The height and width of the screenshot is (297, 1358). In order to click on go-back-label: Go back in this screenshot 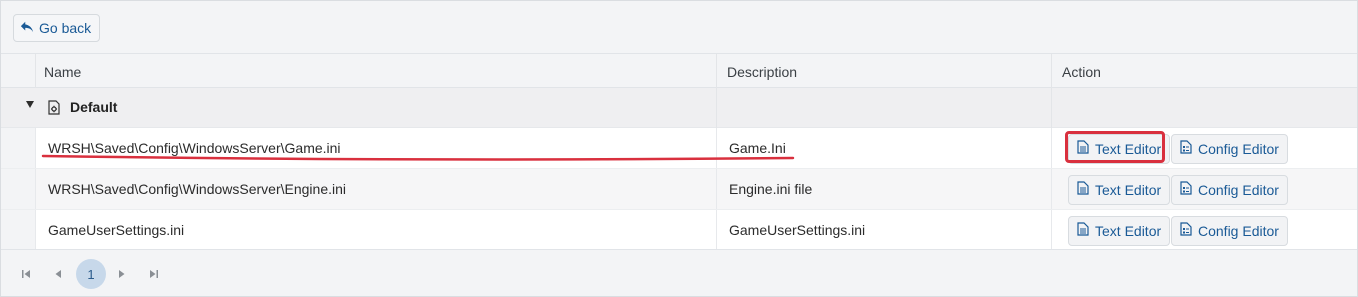, I will do `click(65, 28)`.